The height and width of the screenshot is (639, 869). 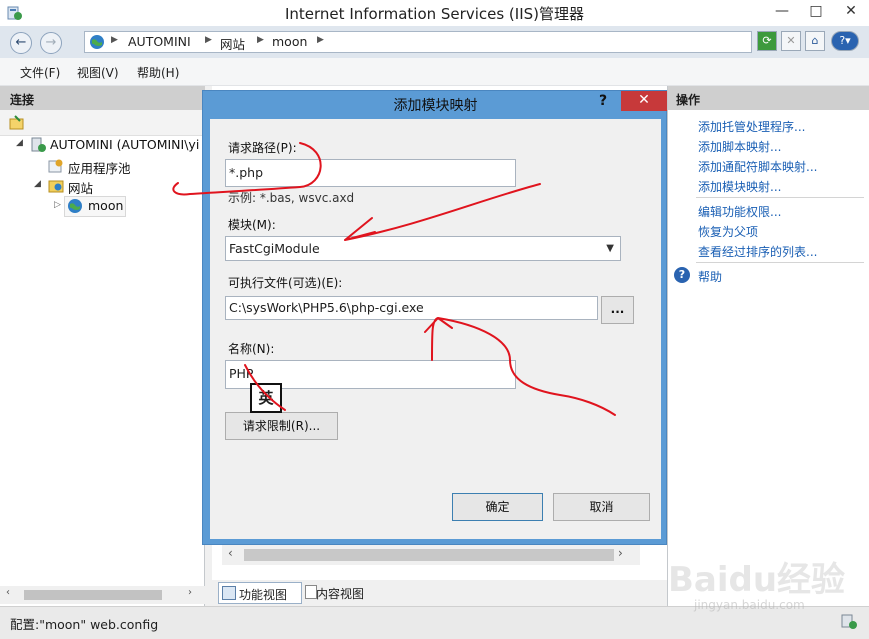 I want to click on server-status-icon, so click(x=849, y=621).